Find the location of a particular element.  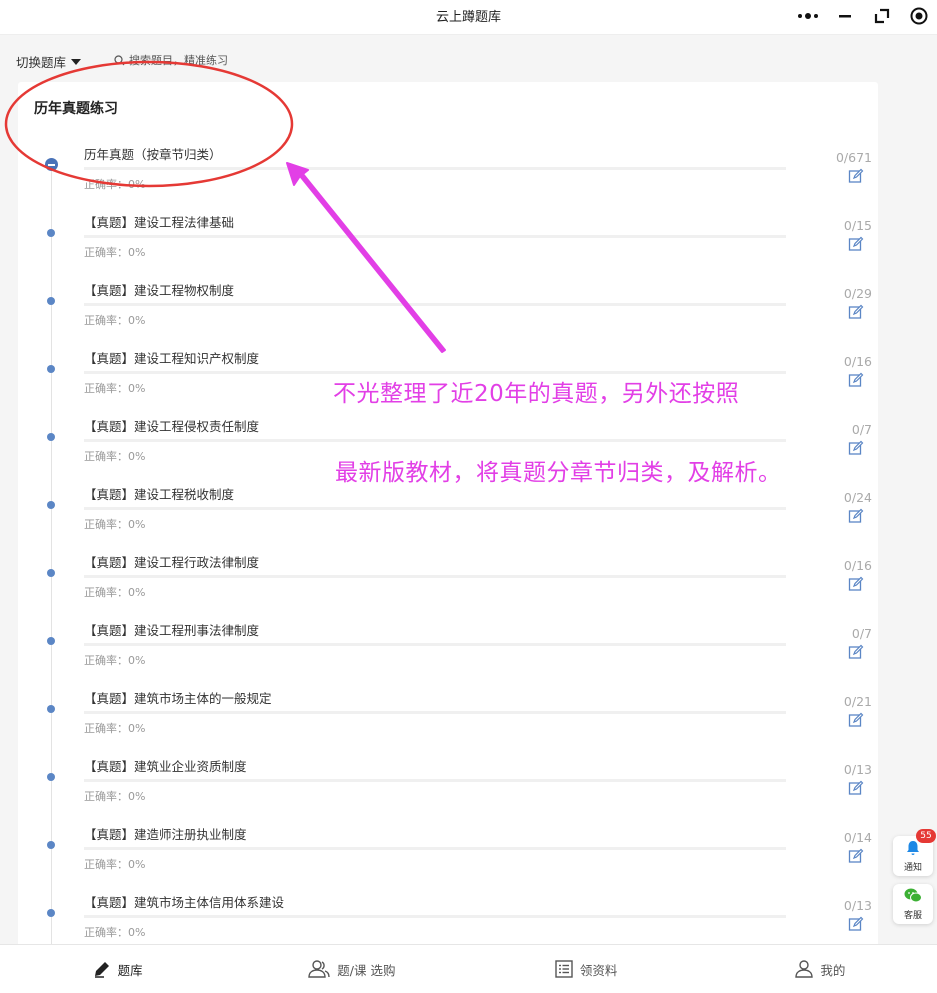

chapter-row: 【真题】建筑业企业资质制度 正确率：0% 0/13 is located at coordinates (448, 790).